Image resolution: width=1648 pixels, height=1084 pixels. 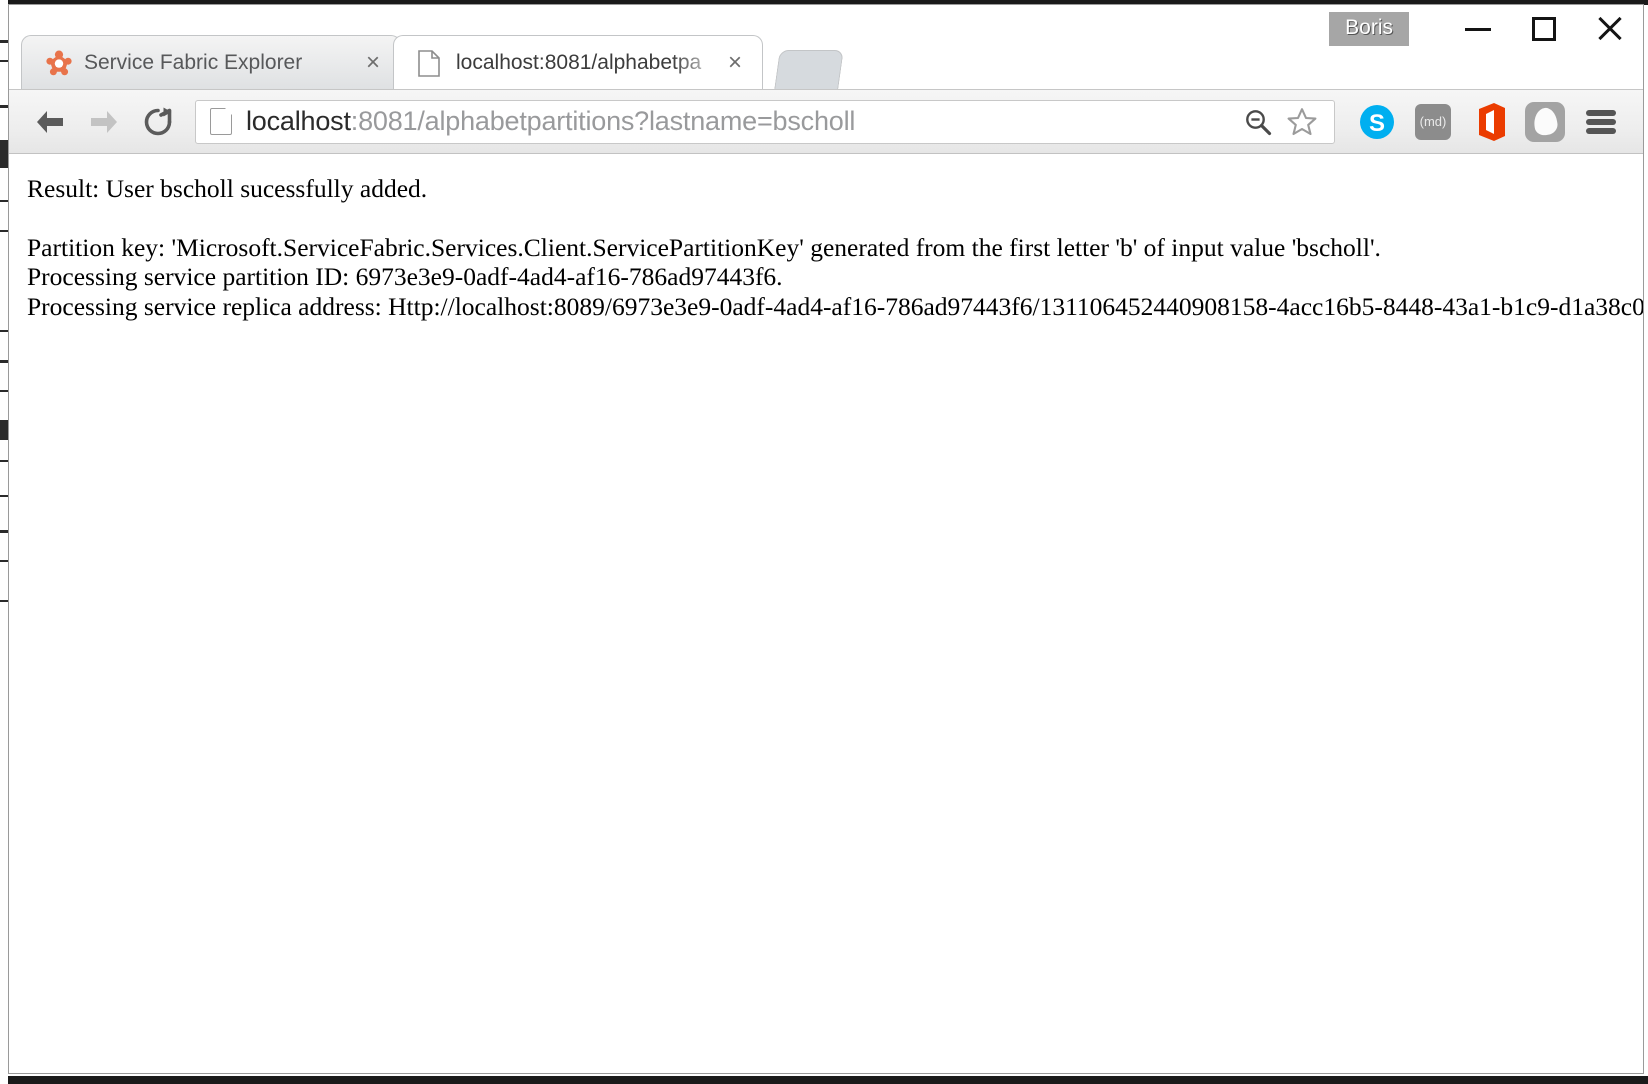 I want to click on page-info-icon, so click(x=221, y=121).